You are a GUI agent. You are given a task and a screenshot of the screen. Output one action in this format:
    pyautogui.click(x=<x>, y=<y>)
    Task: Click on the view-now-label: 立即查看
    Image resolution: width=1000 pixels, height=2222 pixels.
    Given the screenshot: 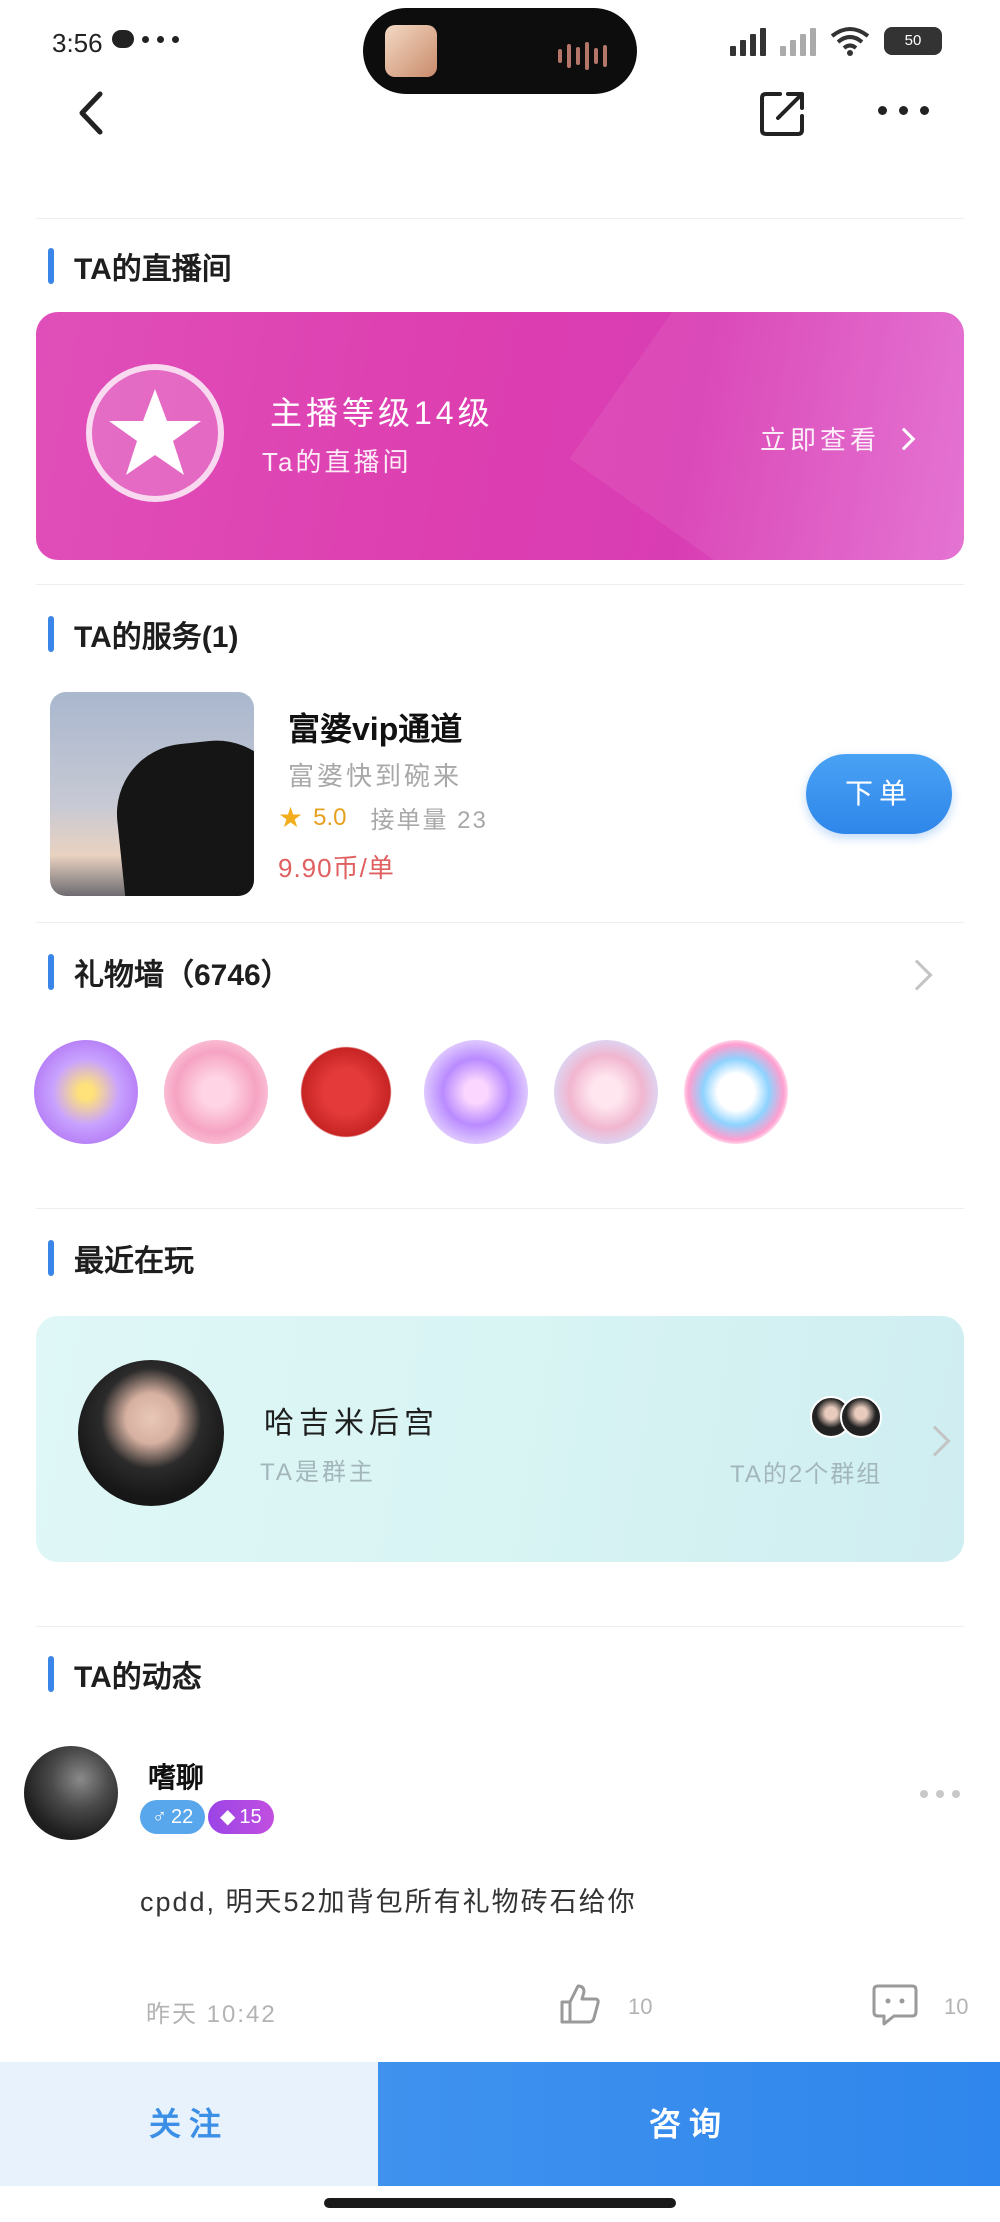 What is the action you would take?
    pyautogui.click(x=820, y=440)
    